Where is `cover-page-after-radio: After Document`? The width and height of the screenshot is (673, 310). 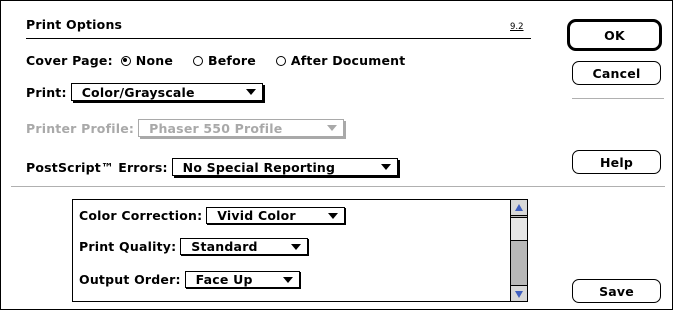
cover-page-after-radio: After Document is located at coordinates (340, 60).